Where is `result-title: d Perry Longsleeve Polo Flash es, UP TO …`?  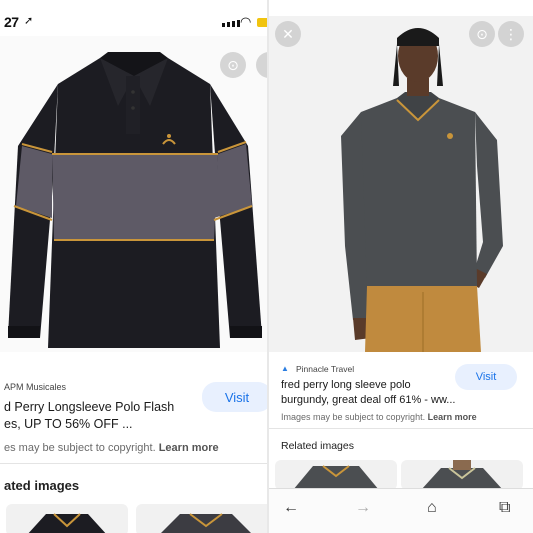 result-title: d Perry Longsleeve Polo Flash es, UP TO … is located at coordinates (89, 416).